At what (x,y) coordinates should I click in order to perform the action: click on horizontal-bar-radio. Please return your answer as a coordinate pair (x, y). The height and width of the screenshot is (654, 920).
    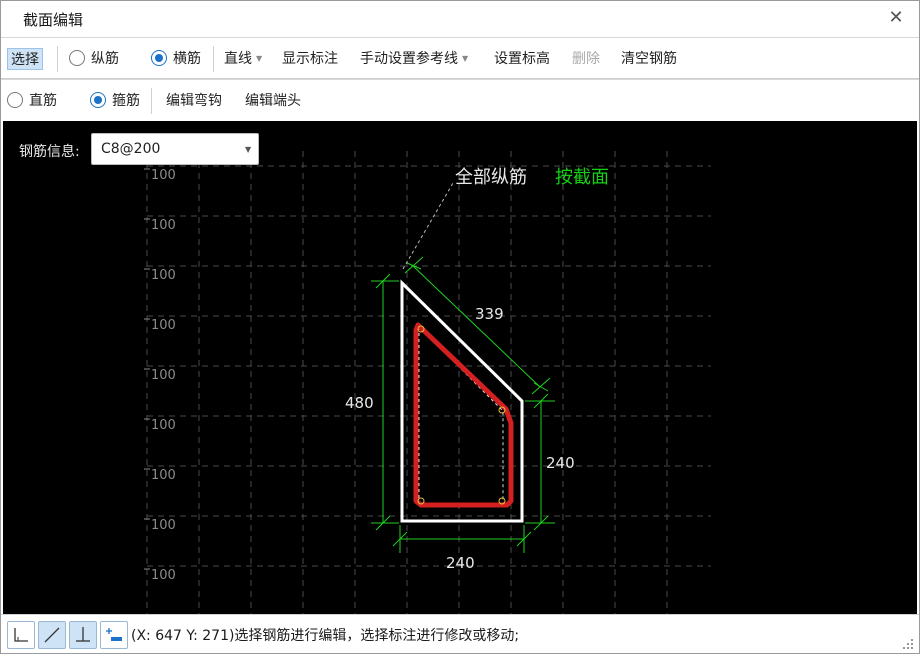
    Looking at the image, I should click on (159, 58).